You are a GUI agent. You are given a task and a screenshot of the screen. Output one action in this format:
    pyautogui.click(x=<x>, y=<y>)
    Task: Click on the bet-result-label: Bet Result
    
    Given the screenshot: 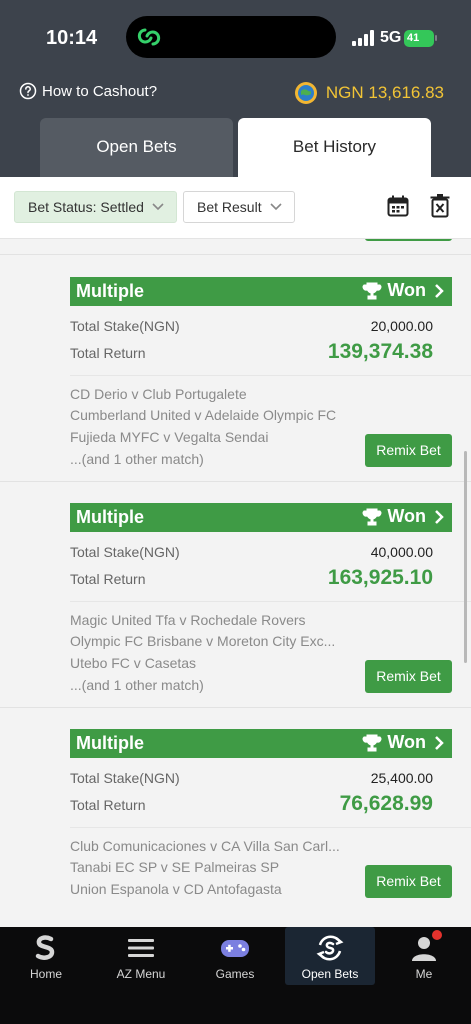 What is the action you would take?
    pyautogui.click(x=229, y=207)
    